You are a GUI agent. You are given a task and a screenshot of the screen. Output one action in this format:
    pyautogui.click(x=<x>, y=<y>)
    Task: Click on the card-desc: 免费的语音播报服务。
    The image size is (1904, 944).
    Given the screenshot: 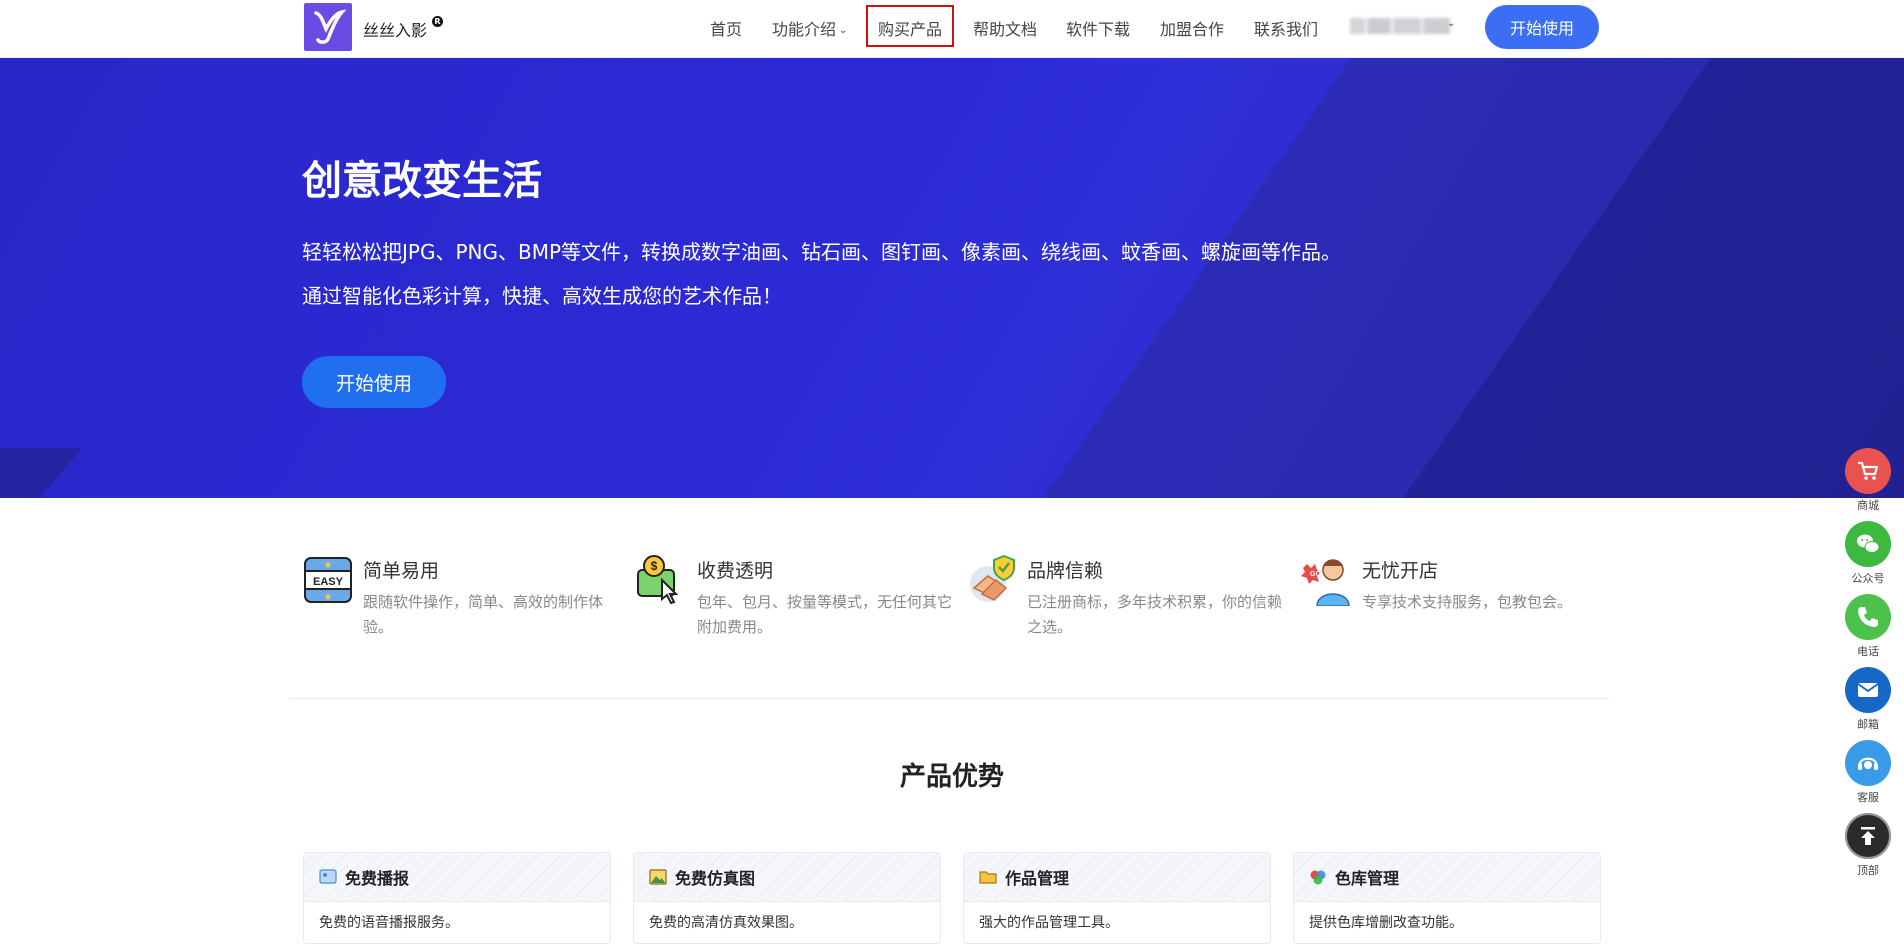 What is the action you would take?
    pyautogui.click(x=389, y=923)
    